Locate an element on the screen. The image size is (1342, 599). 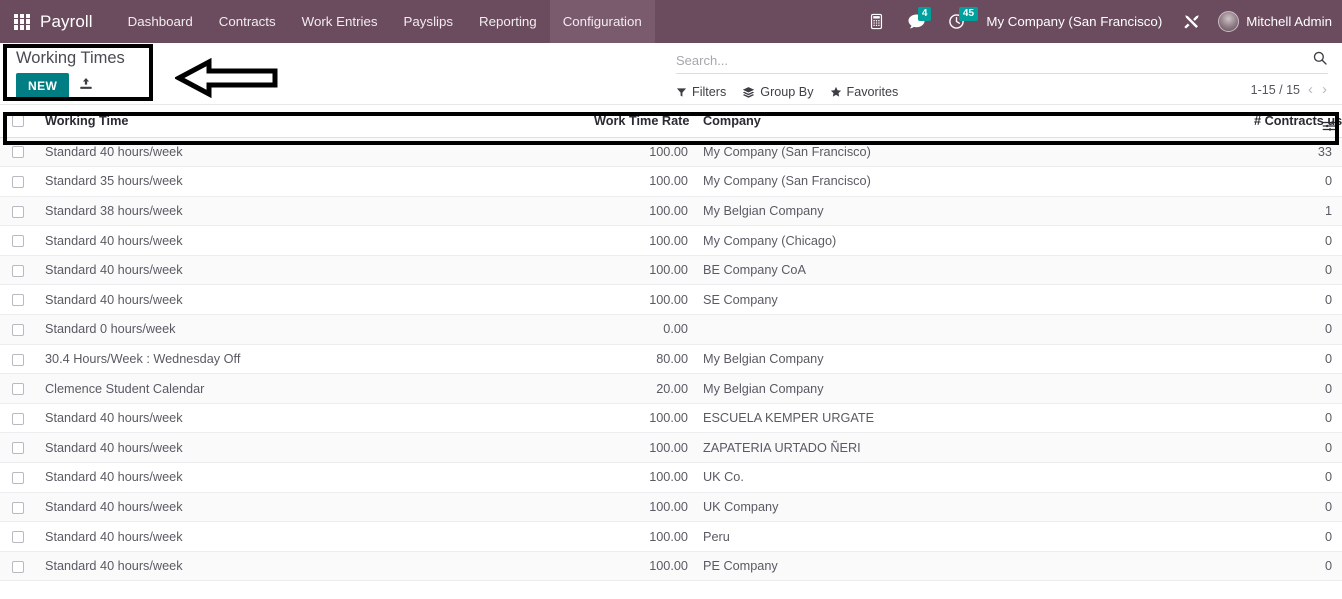
column-settings-sliders-icon is located at coordinates (1329, 128).